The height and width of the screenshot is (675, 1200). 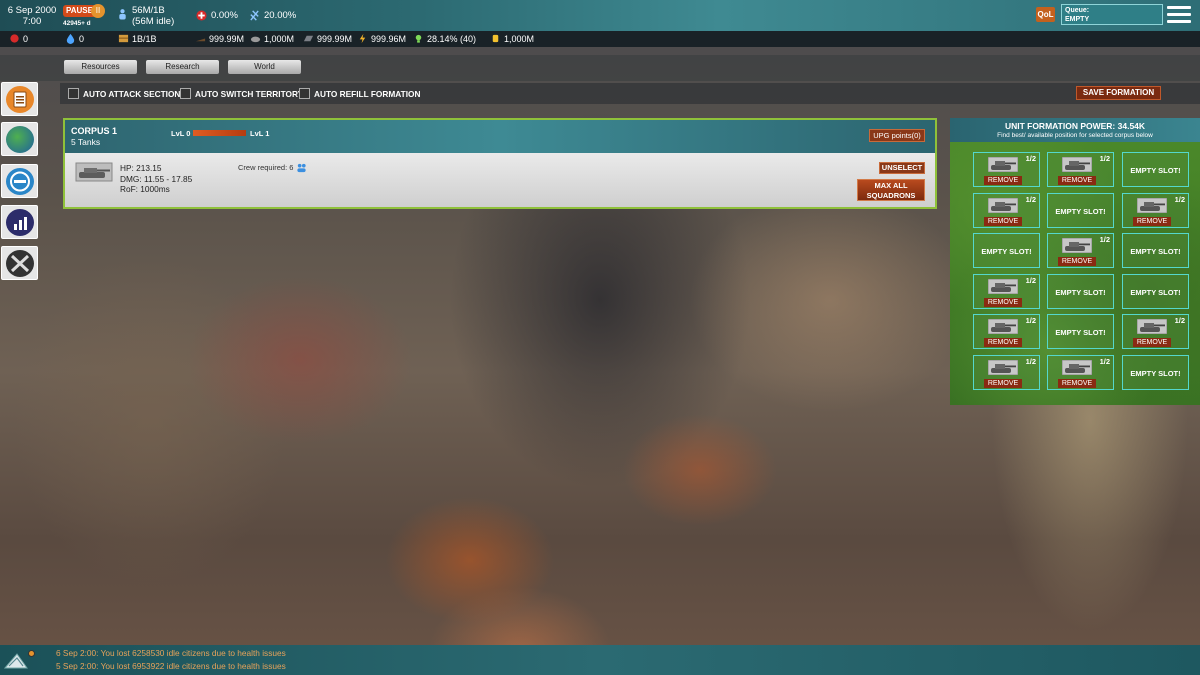 I want to click on tab-research: Research, so click(x=182, y=67).